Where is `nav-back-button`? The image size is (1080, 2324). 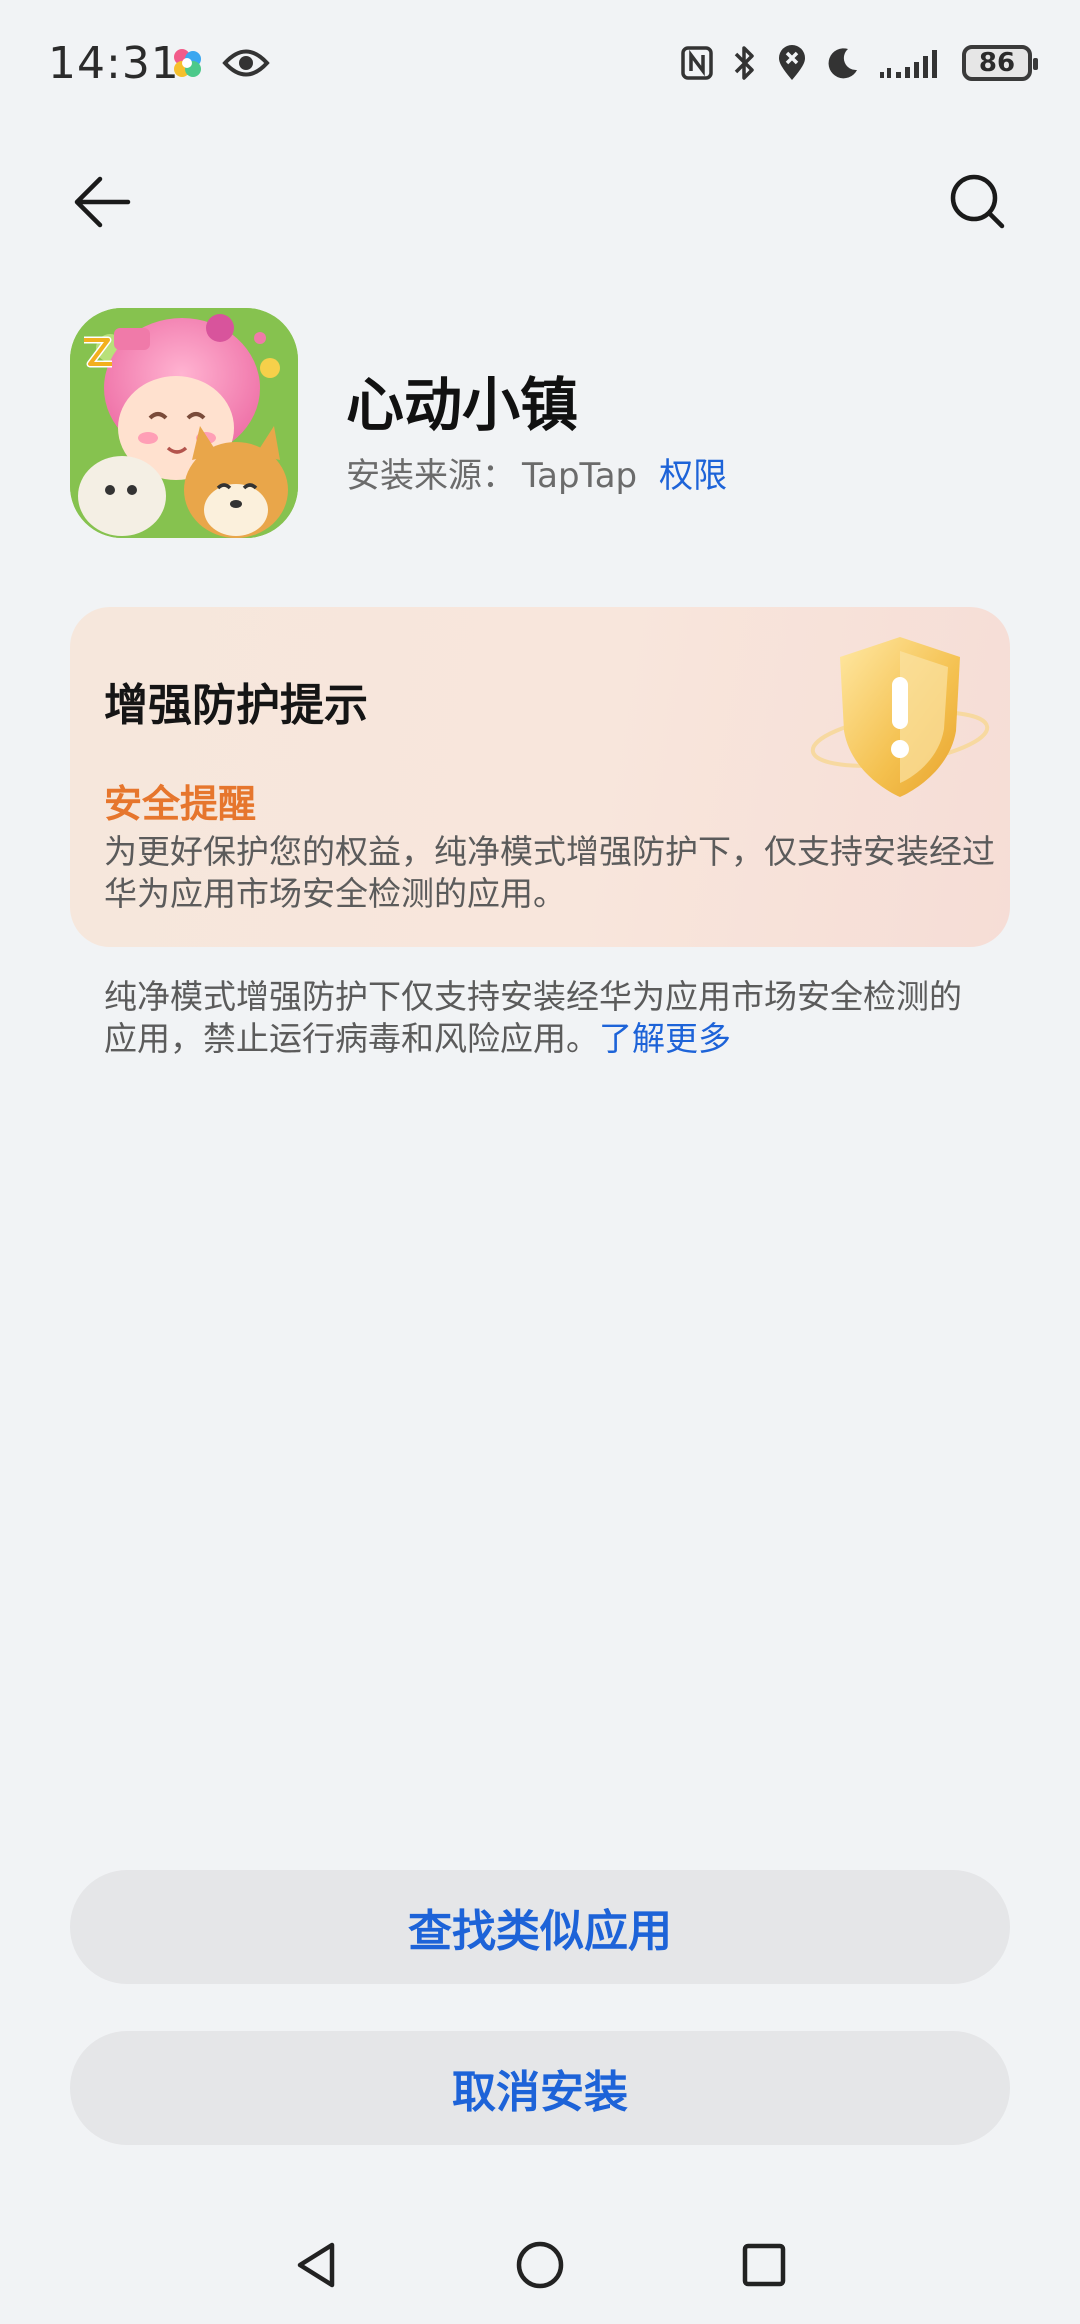 nav-back-button is located at coordinates (316, 2265).